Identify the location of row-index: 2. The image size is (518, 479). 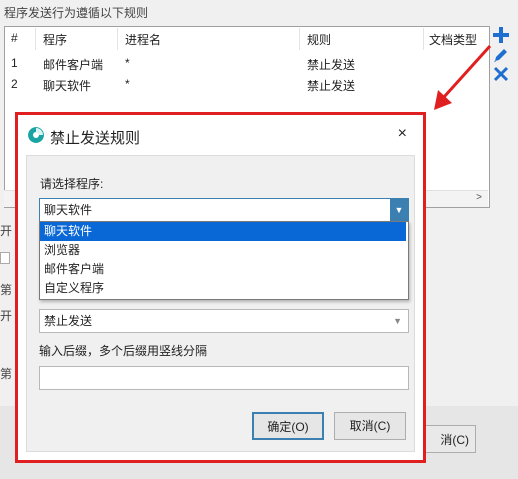
(14, 84).